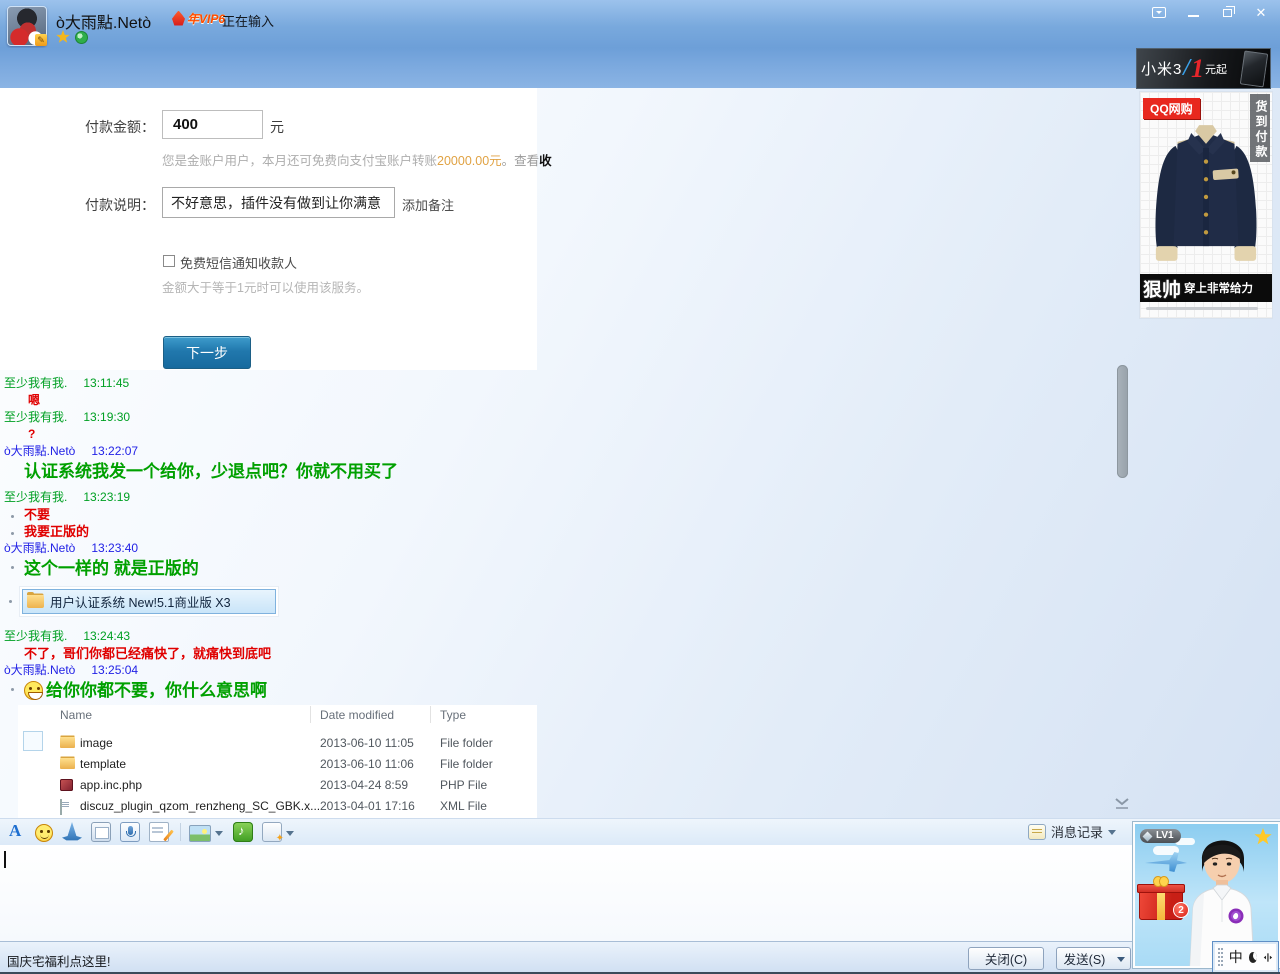 The image size is (1280, 974). Describe the element at coordinates (1122, 804) in the screenshot. I see `scroll-to-bottom-icon` at that location.